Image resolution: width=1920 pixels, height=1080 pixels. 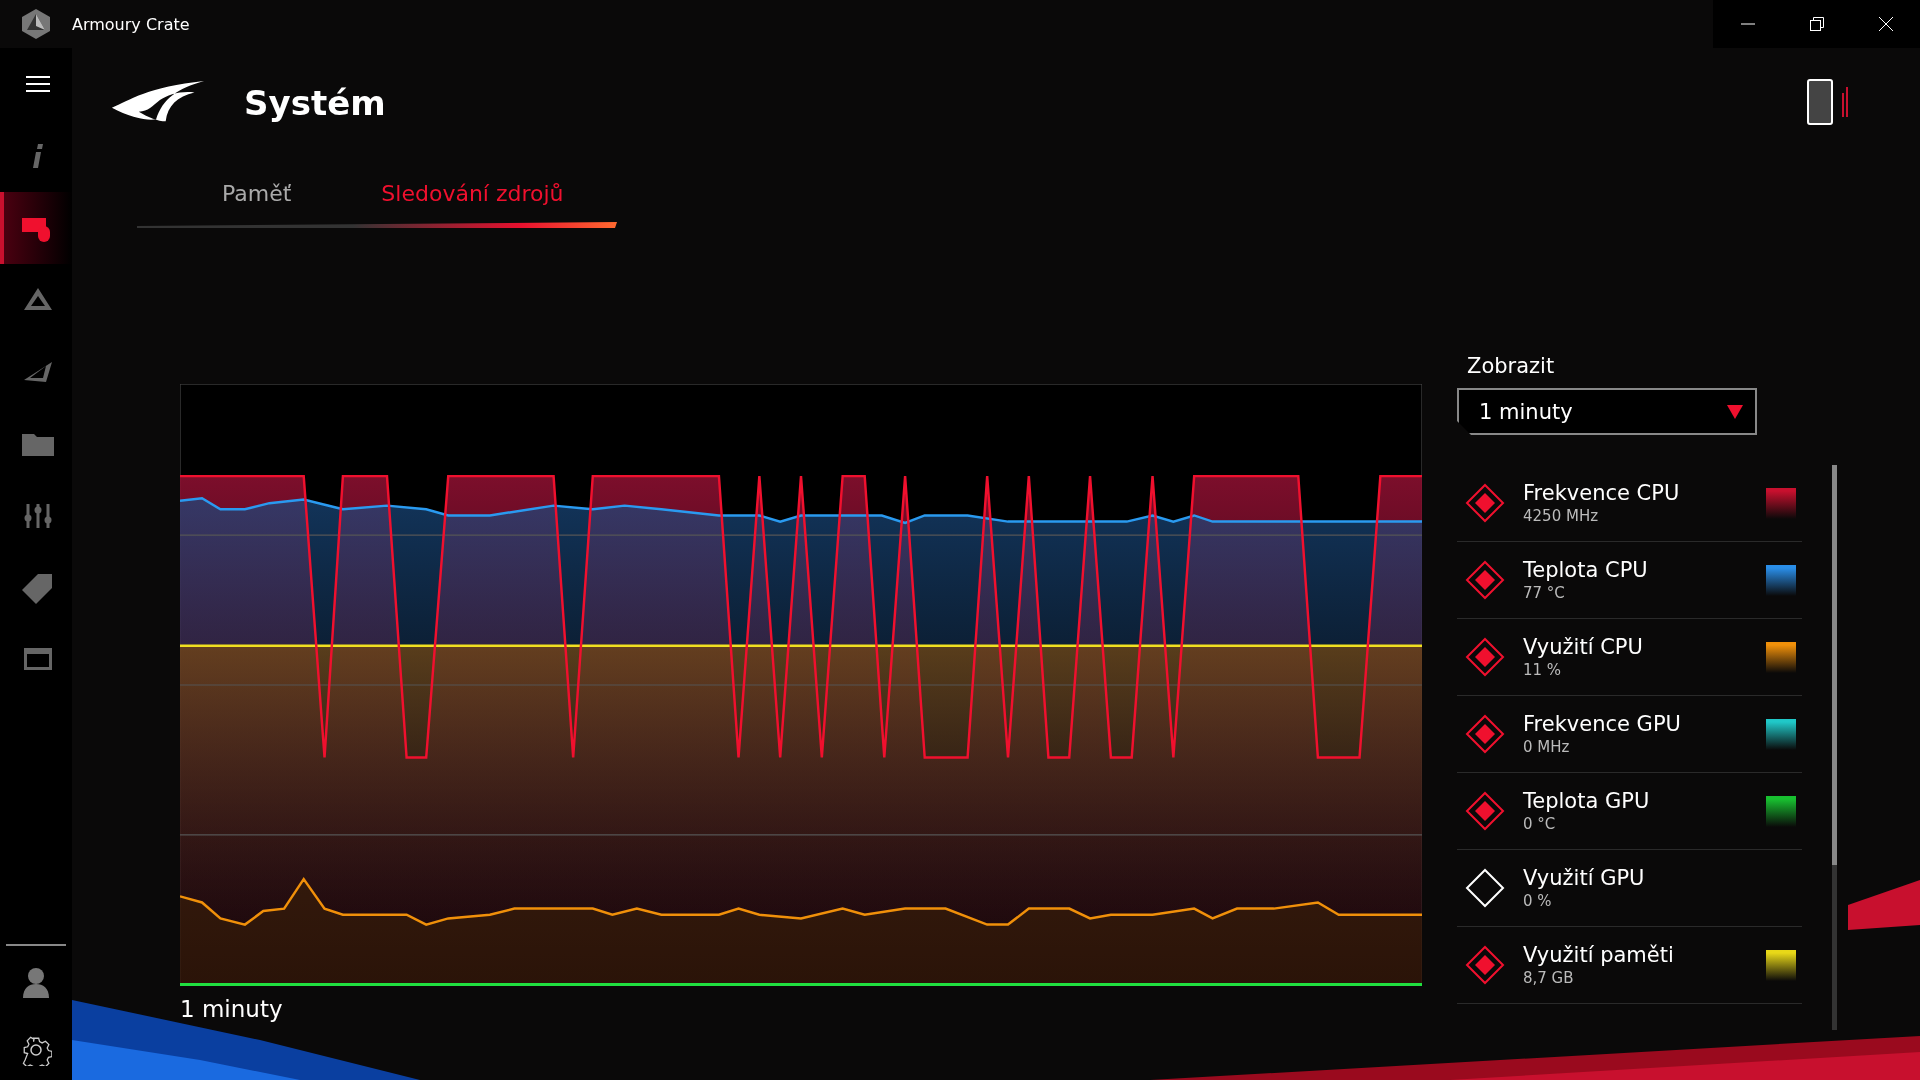 I want to click on accent-stripe-drawing, so click(x=1884, y=905).